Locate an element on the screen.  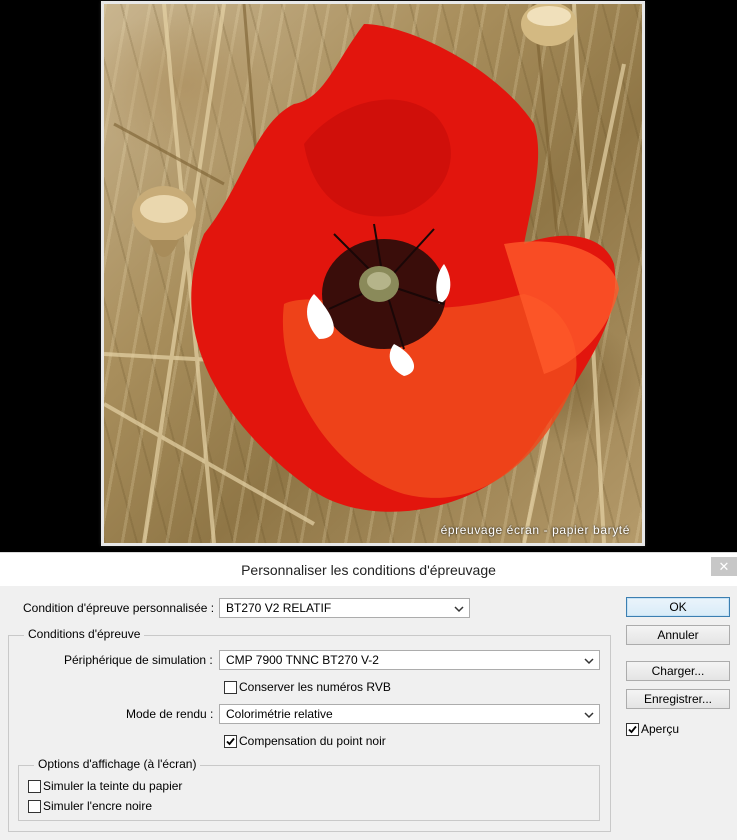
display-options-title: Options d'affichage (à l'écran) is located at coordinates (117, 764).